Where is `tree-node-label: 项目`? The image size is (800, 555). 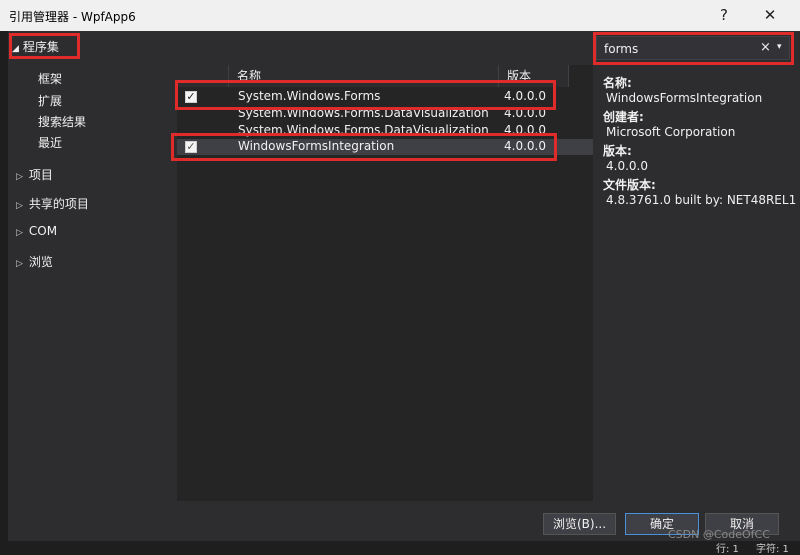
tree-node-label: 项目 is located at coordinates (40, 175).